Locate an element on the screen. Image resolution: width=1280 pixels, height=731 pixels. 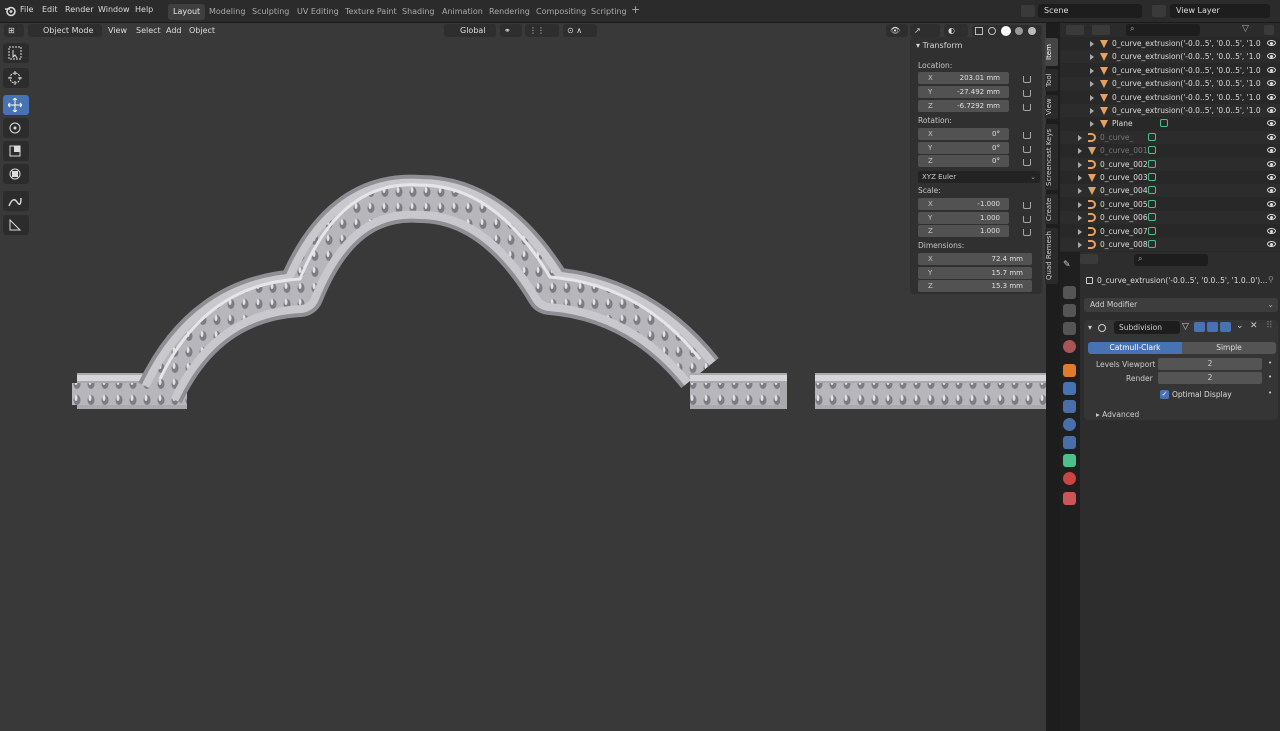
constraints-properties-icon is located at coordinates (1069, 442).